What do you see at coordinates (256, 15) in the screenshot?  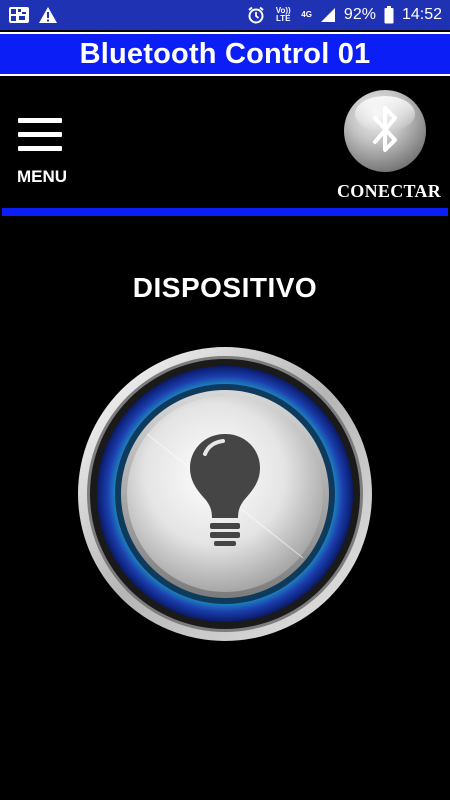 I see `alarm-icon` at bounding box center [256, 15].